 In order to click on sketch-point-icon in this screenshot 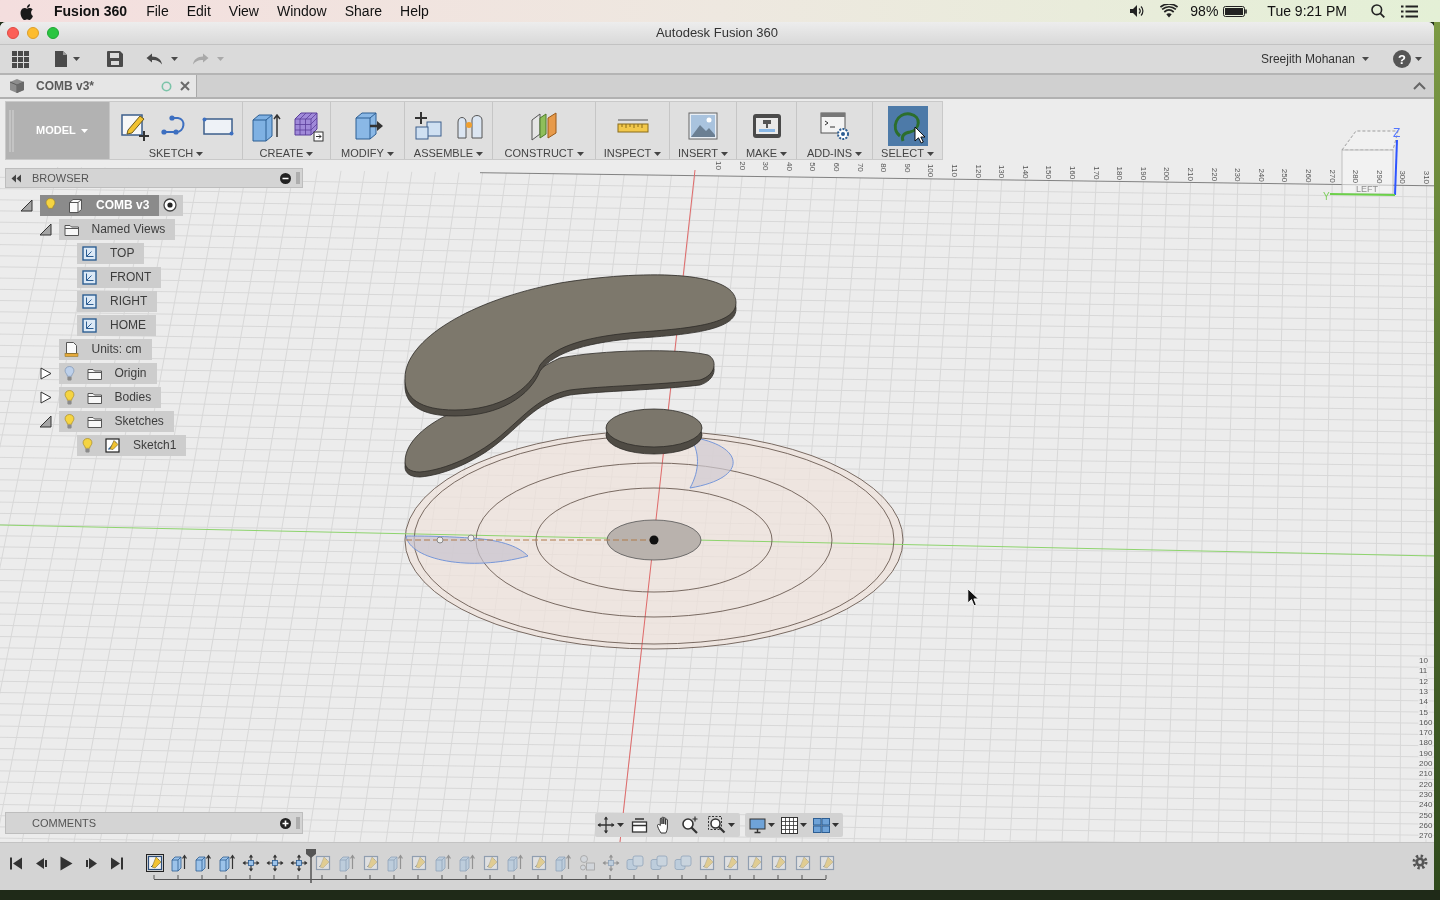, I will do `click(471, 538)`.